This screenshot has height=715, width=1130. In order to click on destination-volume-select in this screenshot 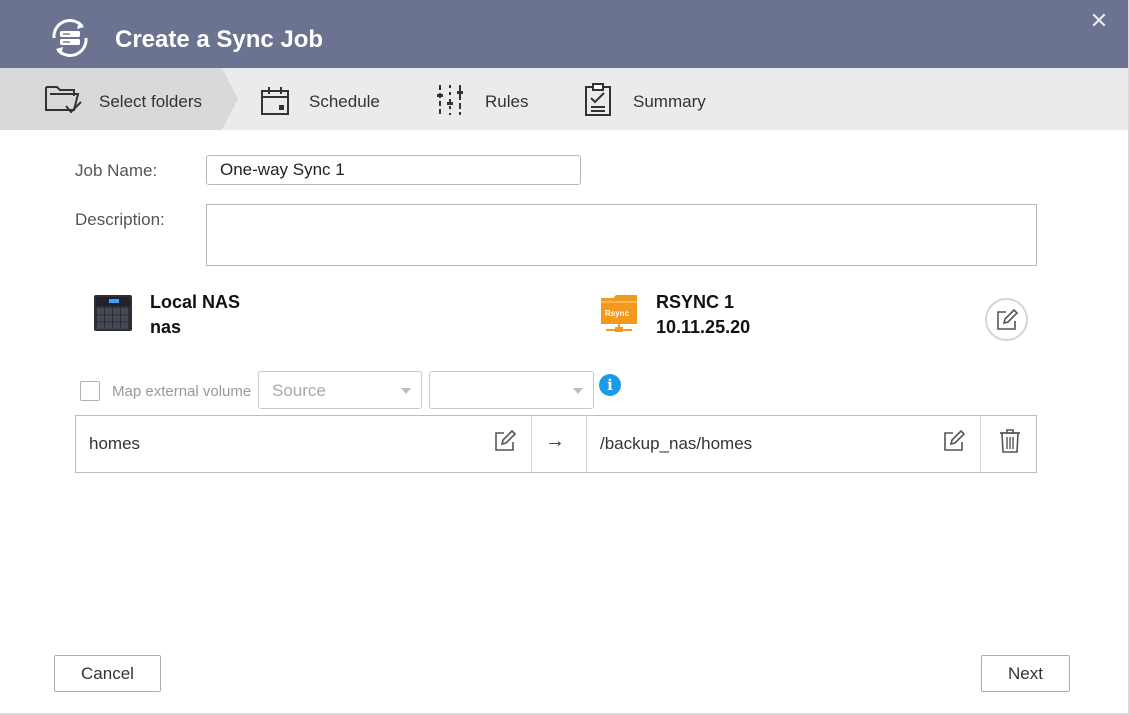, I will do `click(511, 390)`.